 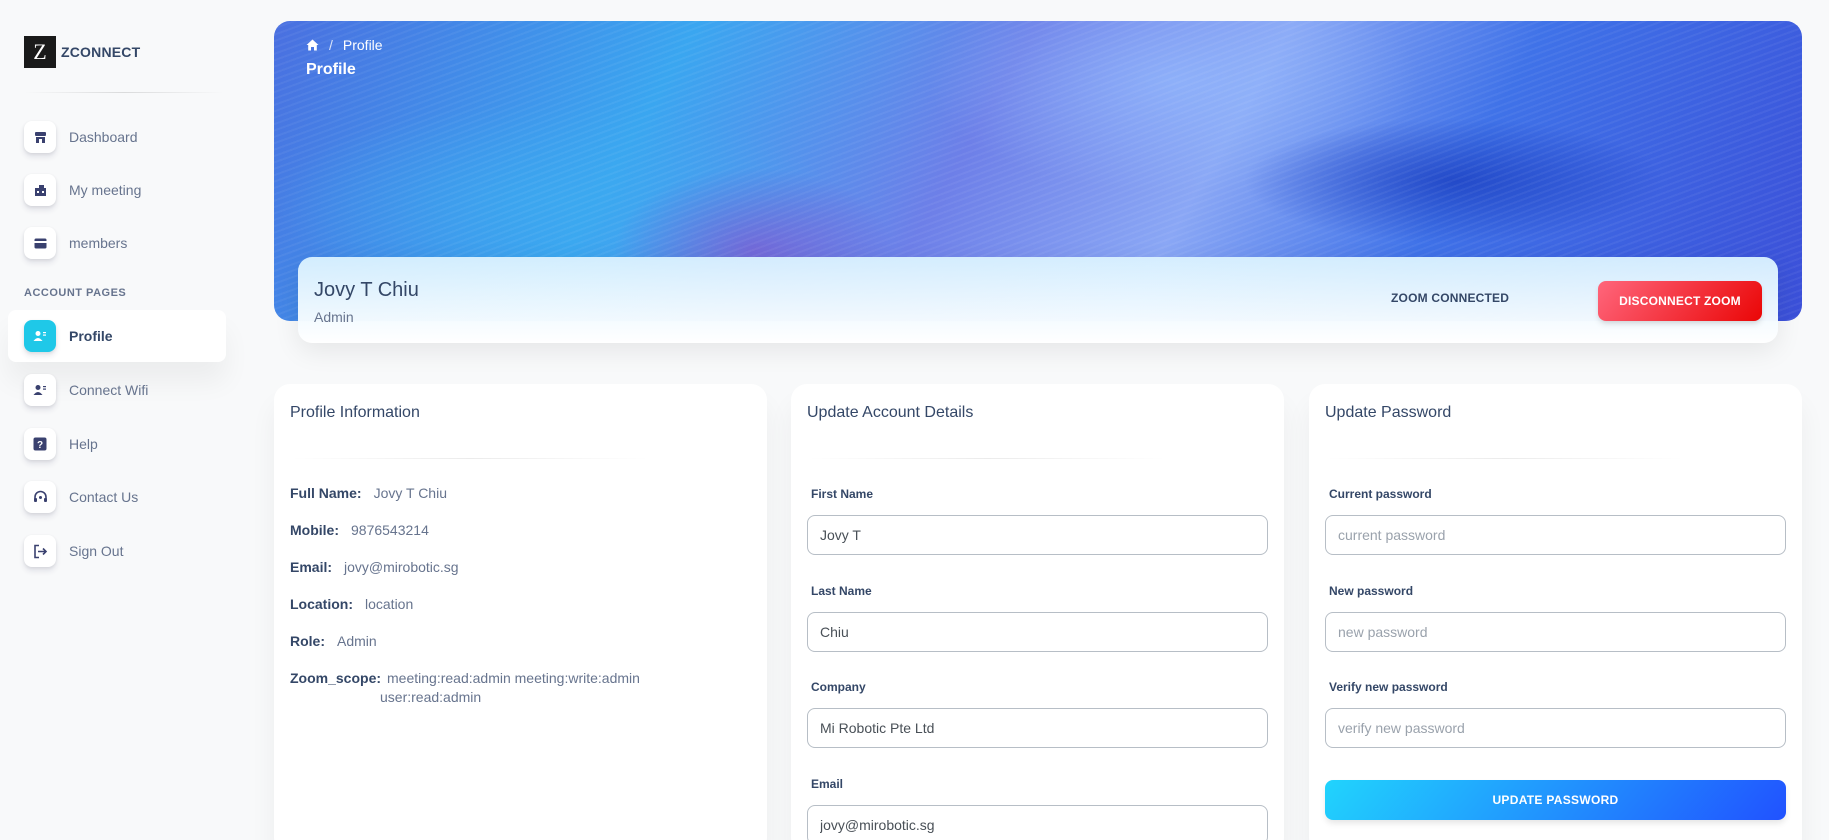 What do you see at coordinates (40, 190) in the screenshot?
I see `office-icon` at bounding box center [40, 190].